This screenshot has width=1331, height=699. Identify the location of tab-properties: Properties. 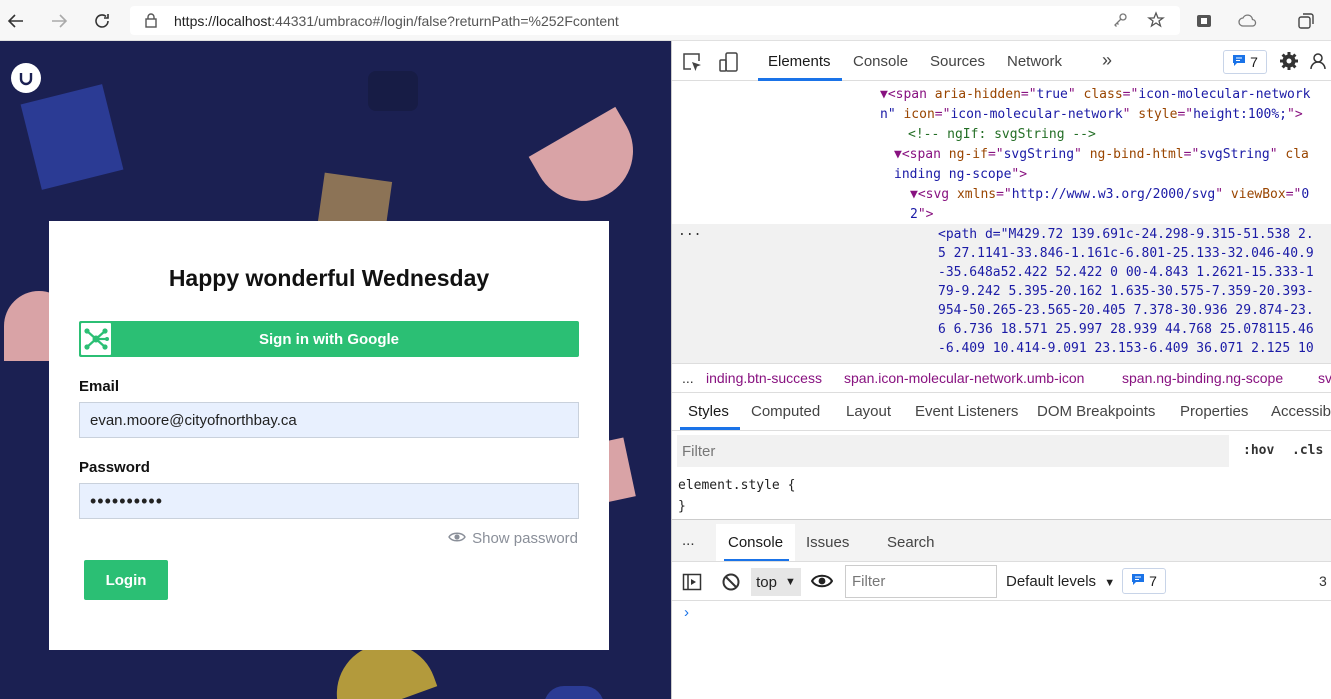
(1214, 411).